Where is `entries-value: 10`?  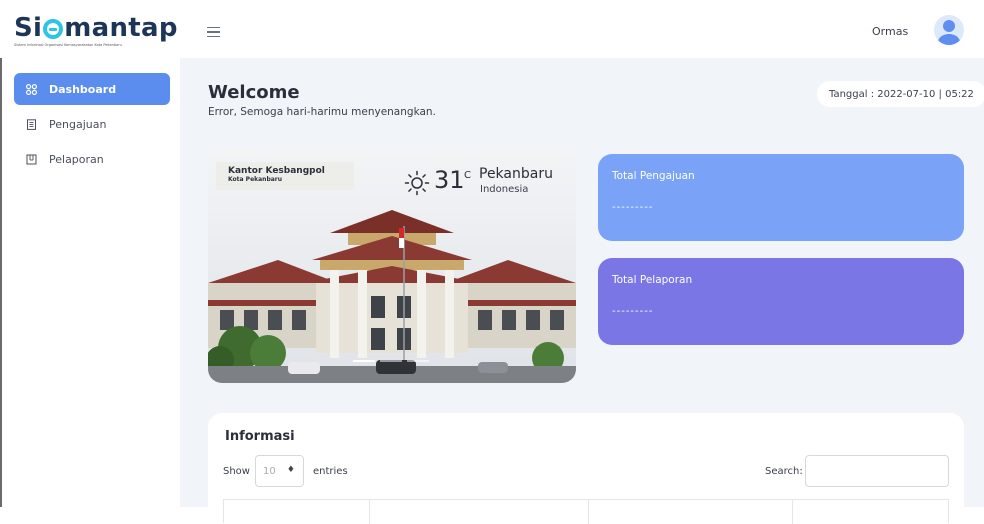 entries-value: 10 is located at coordinates (269, 471).